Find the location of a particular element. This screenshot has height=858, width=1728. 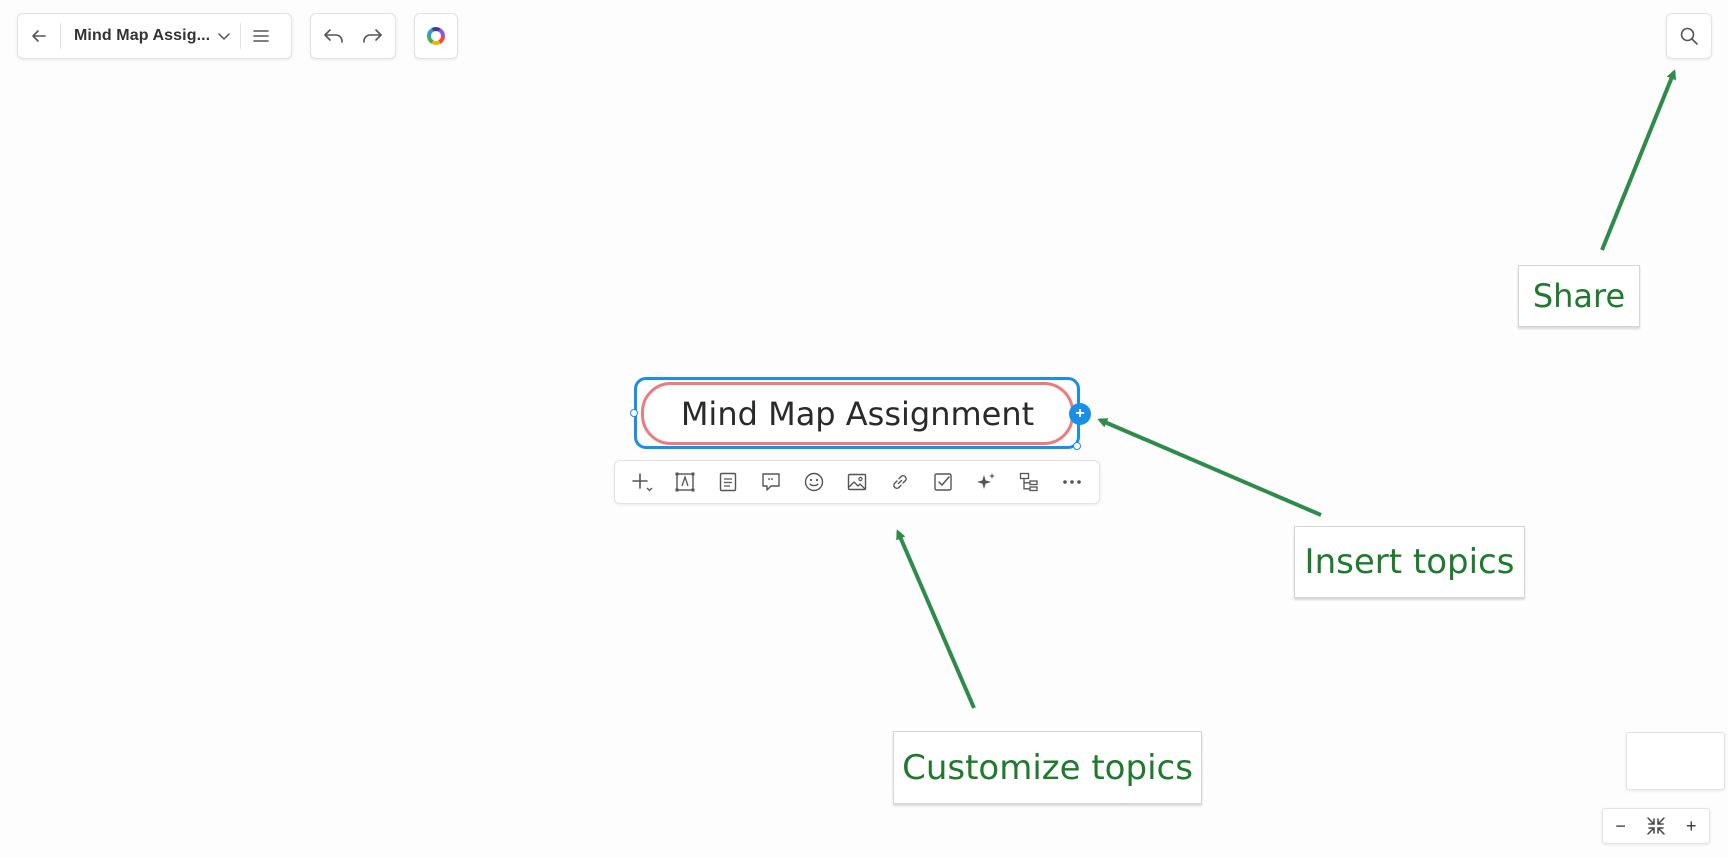

link-button is located at coordinates (900, 482).